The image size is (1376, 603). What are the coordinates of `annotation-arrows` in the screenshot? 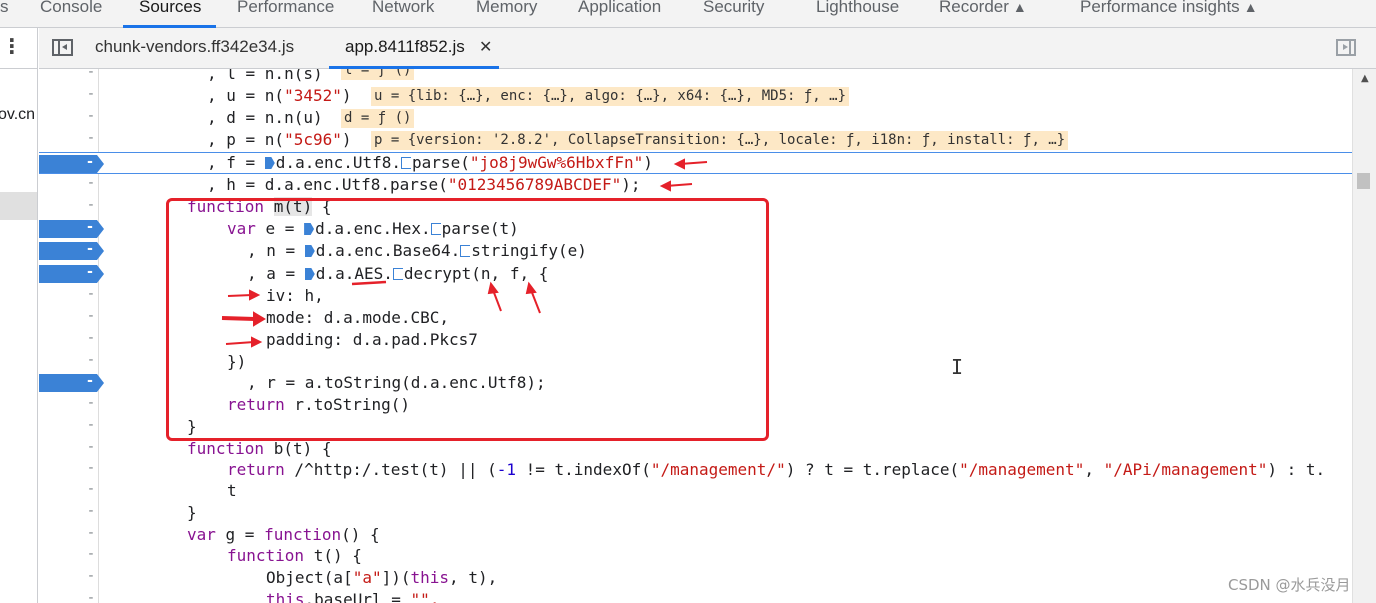 It's located at (464, 253).